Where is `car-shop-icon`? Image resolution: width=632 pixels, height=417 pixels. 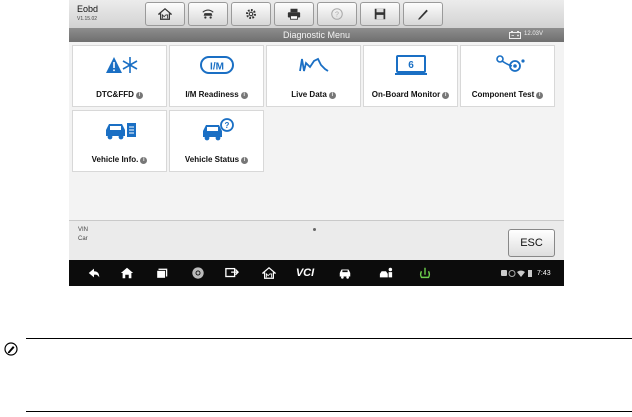
car-shop-icon is located at coordinates (386, 272).